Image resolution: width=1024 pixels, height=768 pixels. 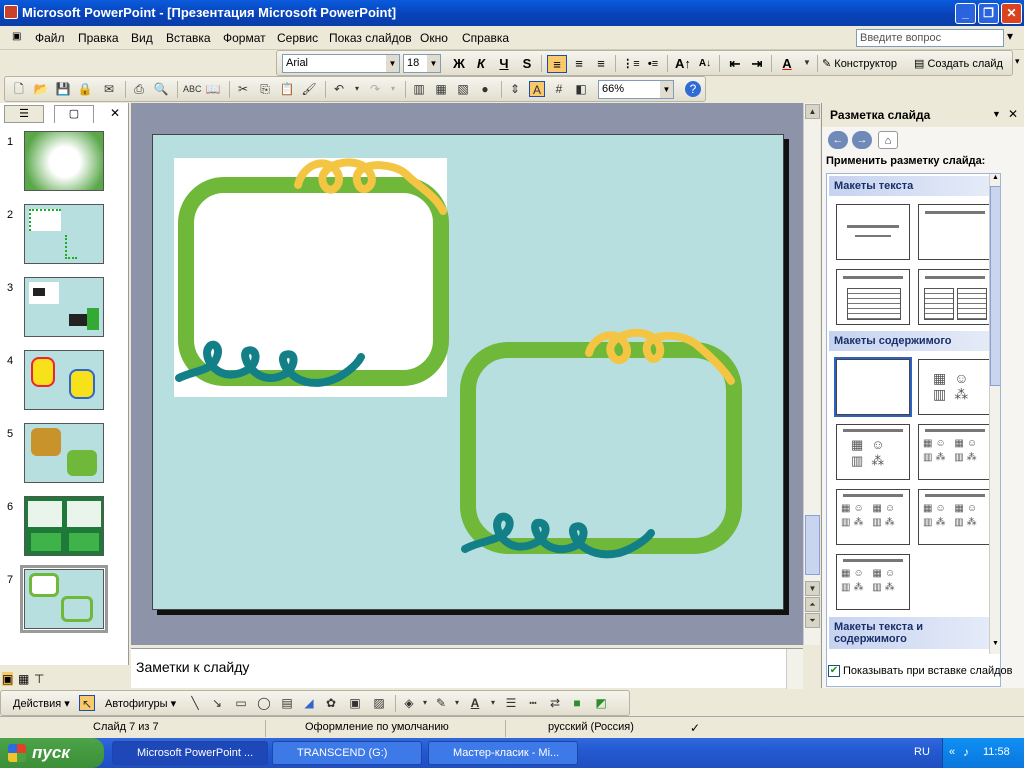 What do you see at coordinates (873, 297) in the screenshot?
I see `layout-title-text` at bounding box center [873, 297].